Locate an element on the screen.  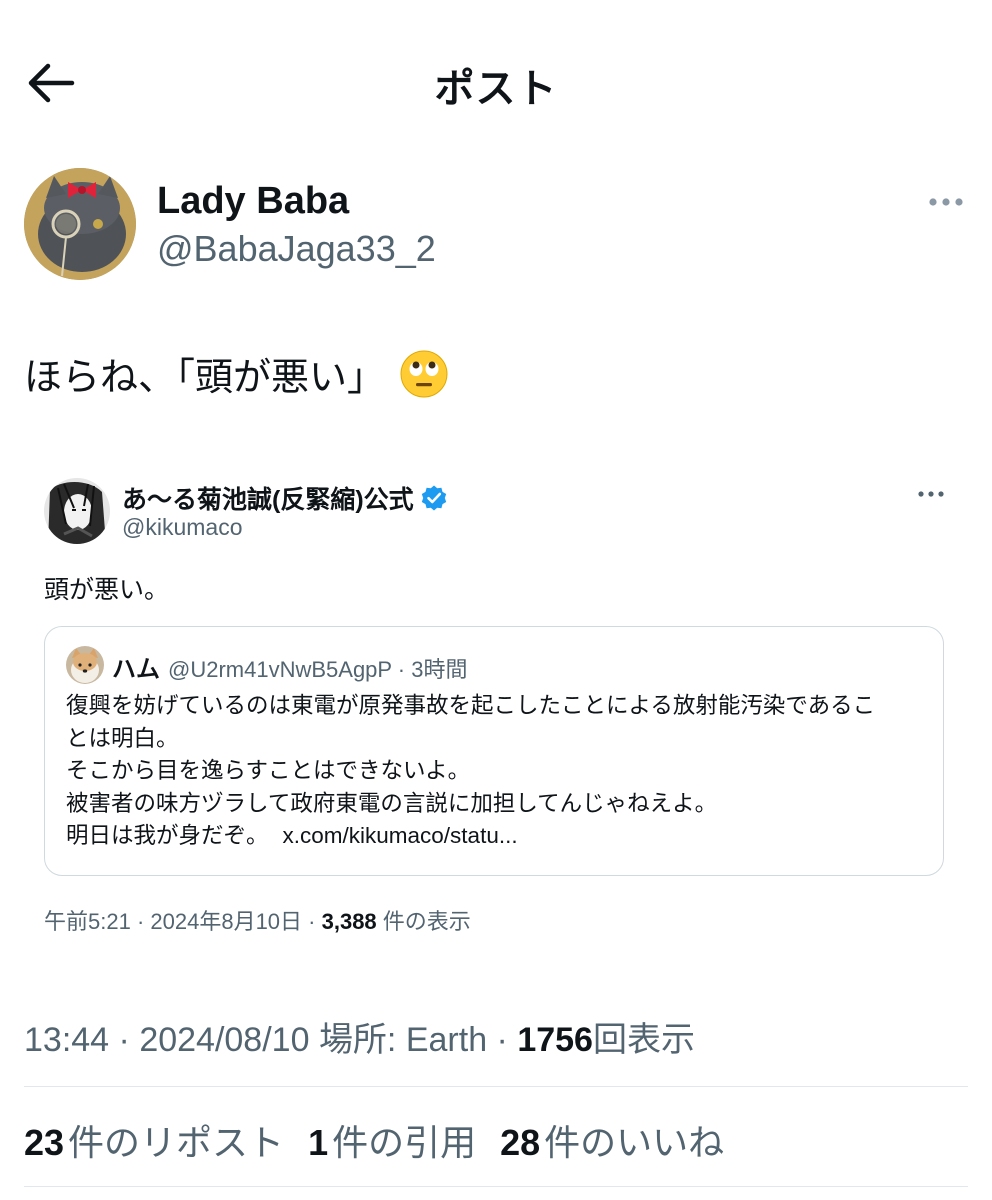
author-handle: @BabaJaga33_2 is located at coordinates (296, 249).